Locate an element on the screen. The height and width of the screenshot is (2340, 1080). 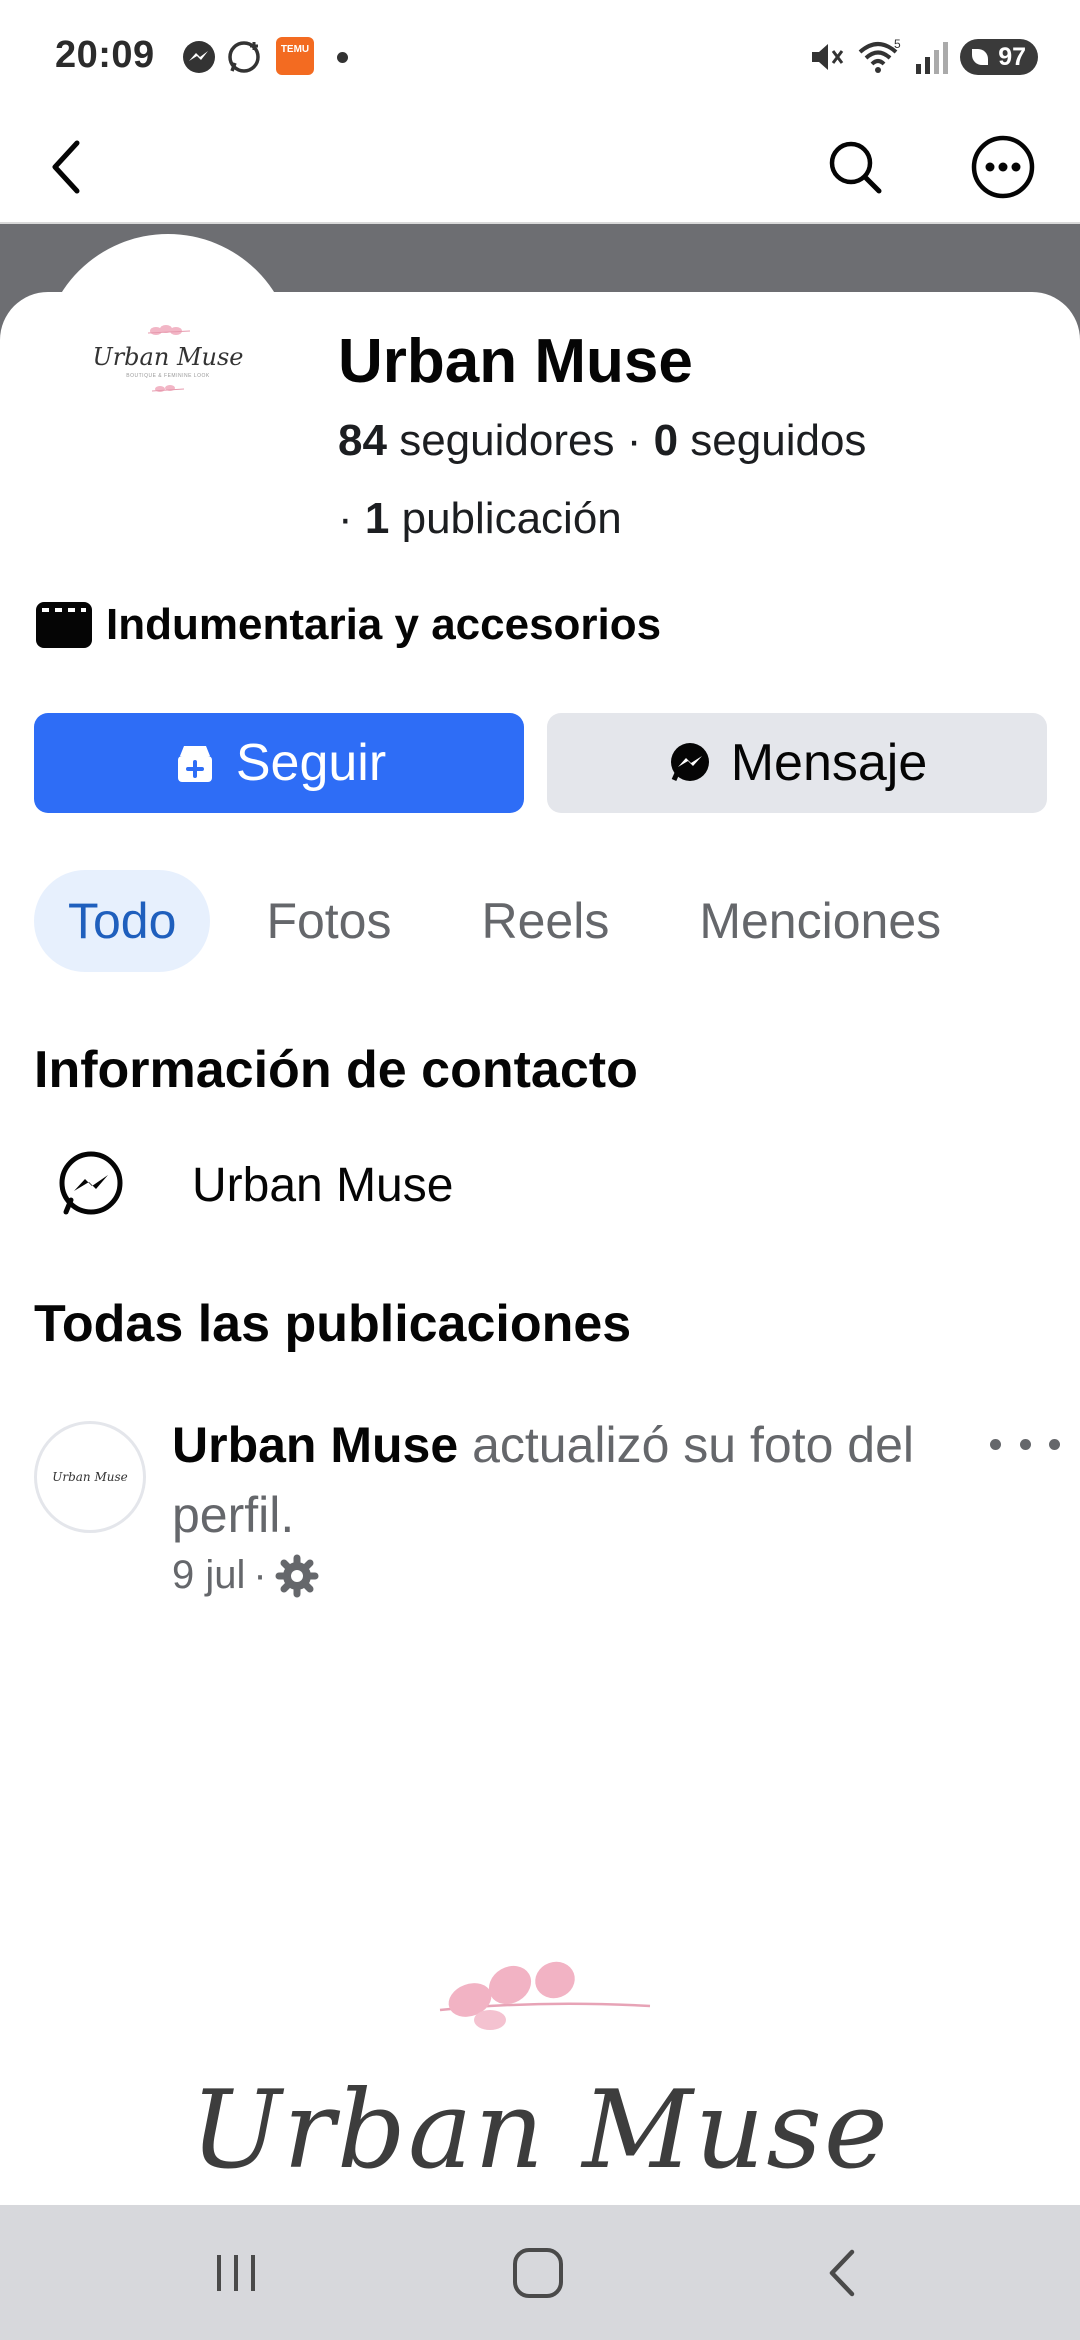
follow-button: Seguir is located at coordinates (279, 763).